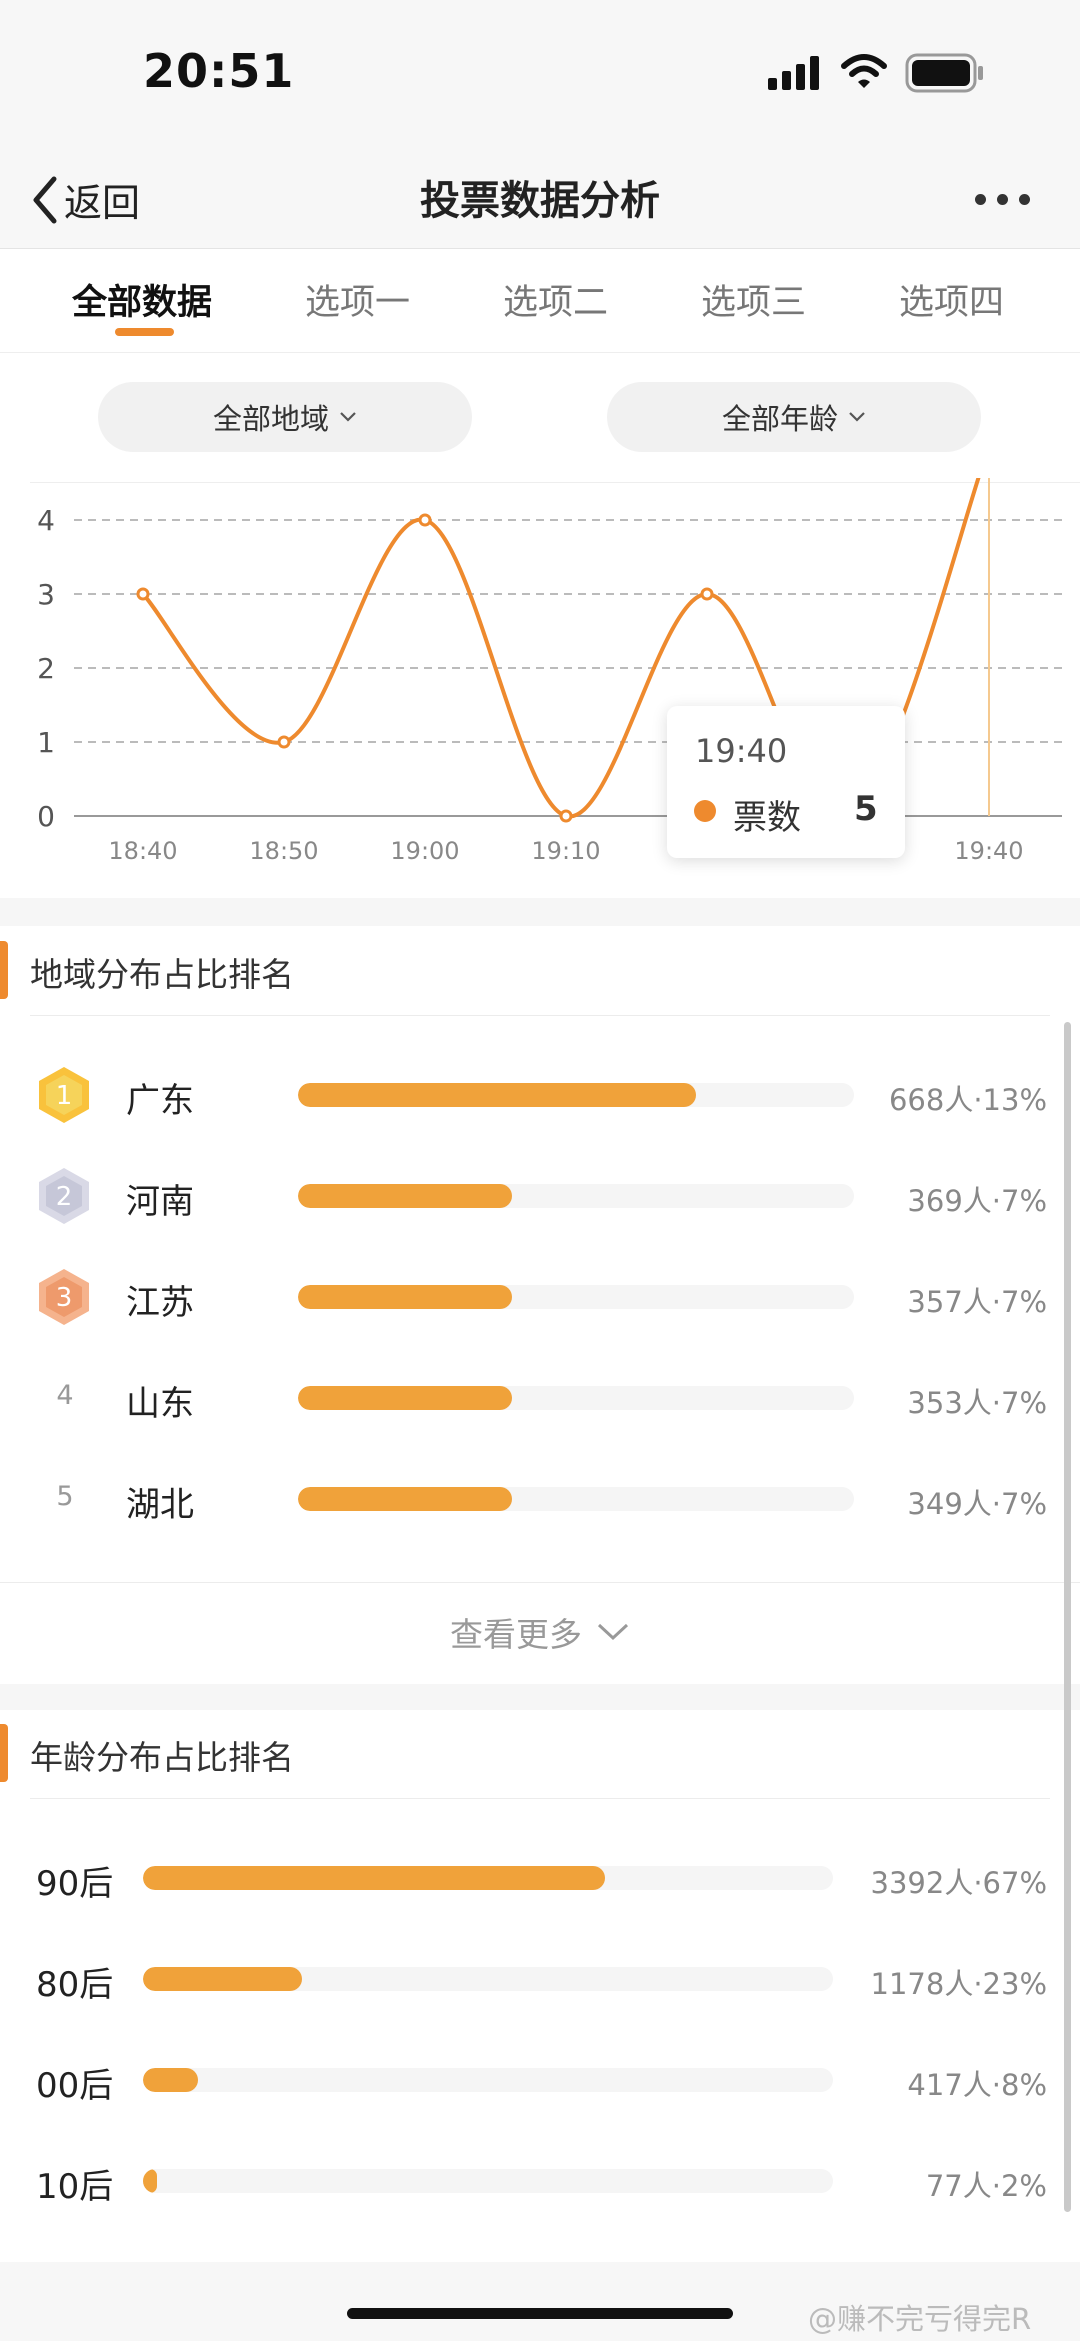 This screenshot has width=1080, height=2341. Describe the element at coordinates (144, 332) in the screenshot. I see `active-tab-indicator` at that location.